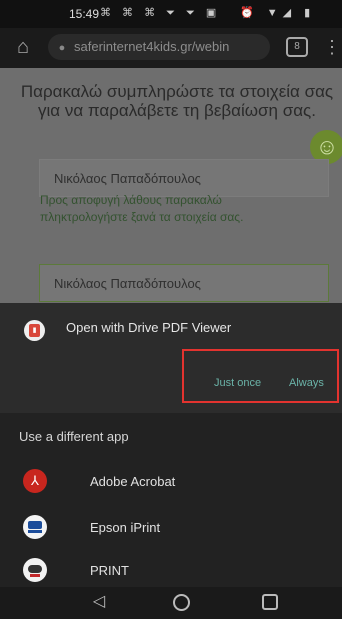 This screenshot has width=342, height=619. I want to click on use-different-app-heading: Use a different app, so click(74, 436).